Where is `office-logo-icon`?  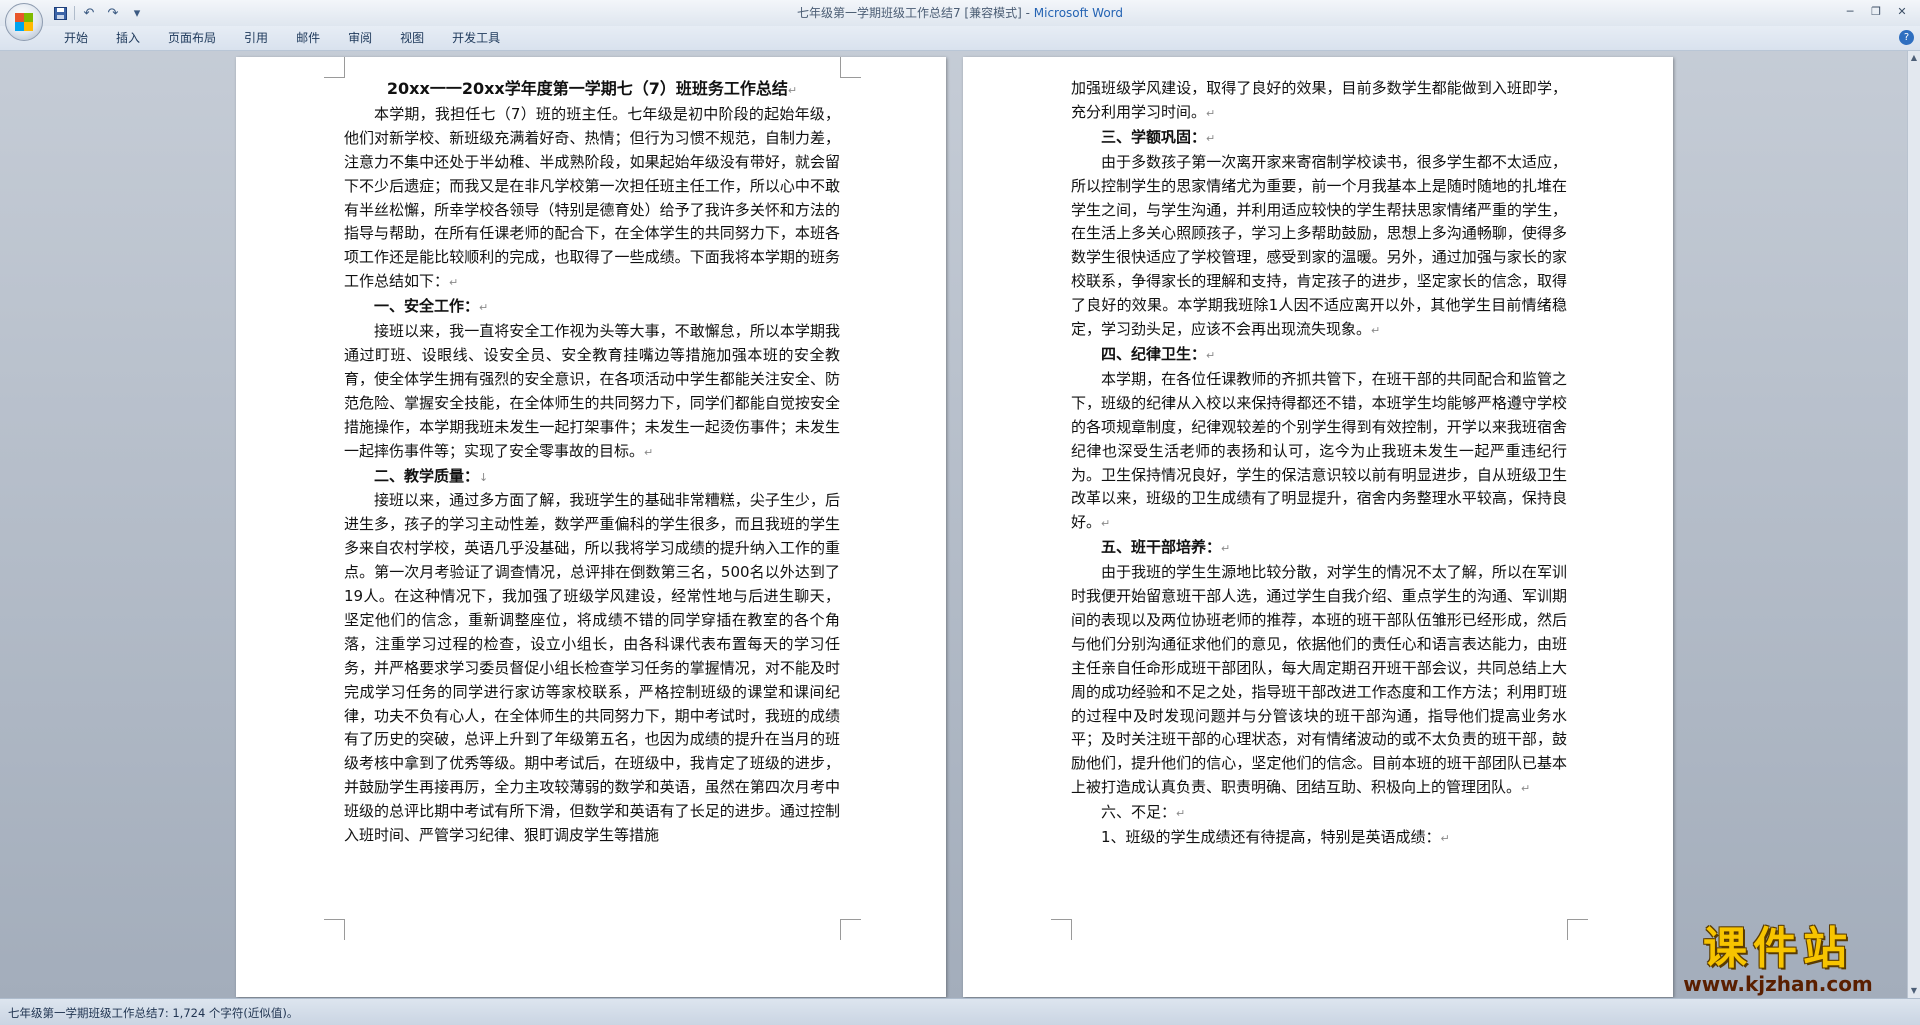
office-logo-icon is located at coordinates (24, 22).